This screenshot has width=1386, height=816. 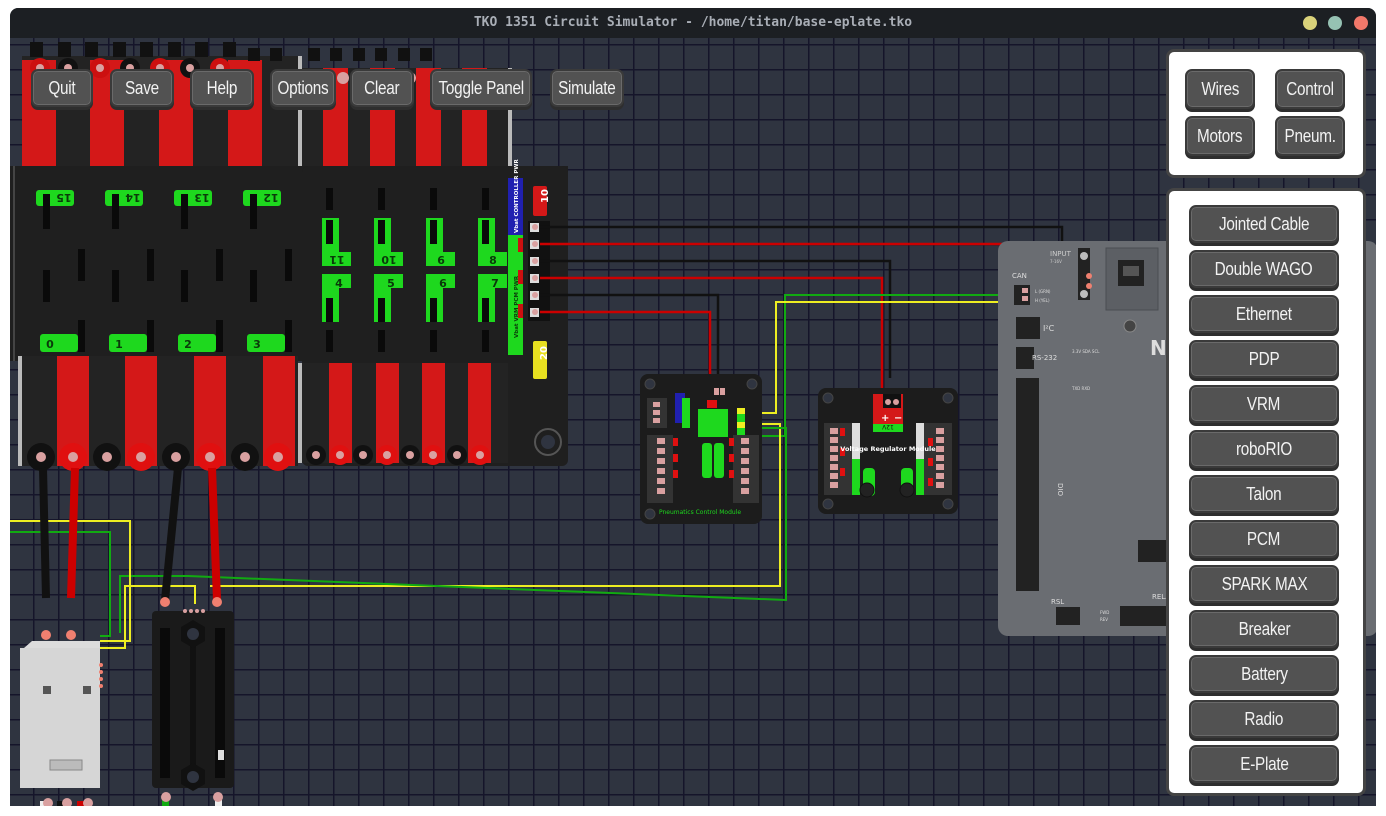 I want to click on fuse-label: 10, so click(x=545, y=196).